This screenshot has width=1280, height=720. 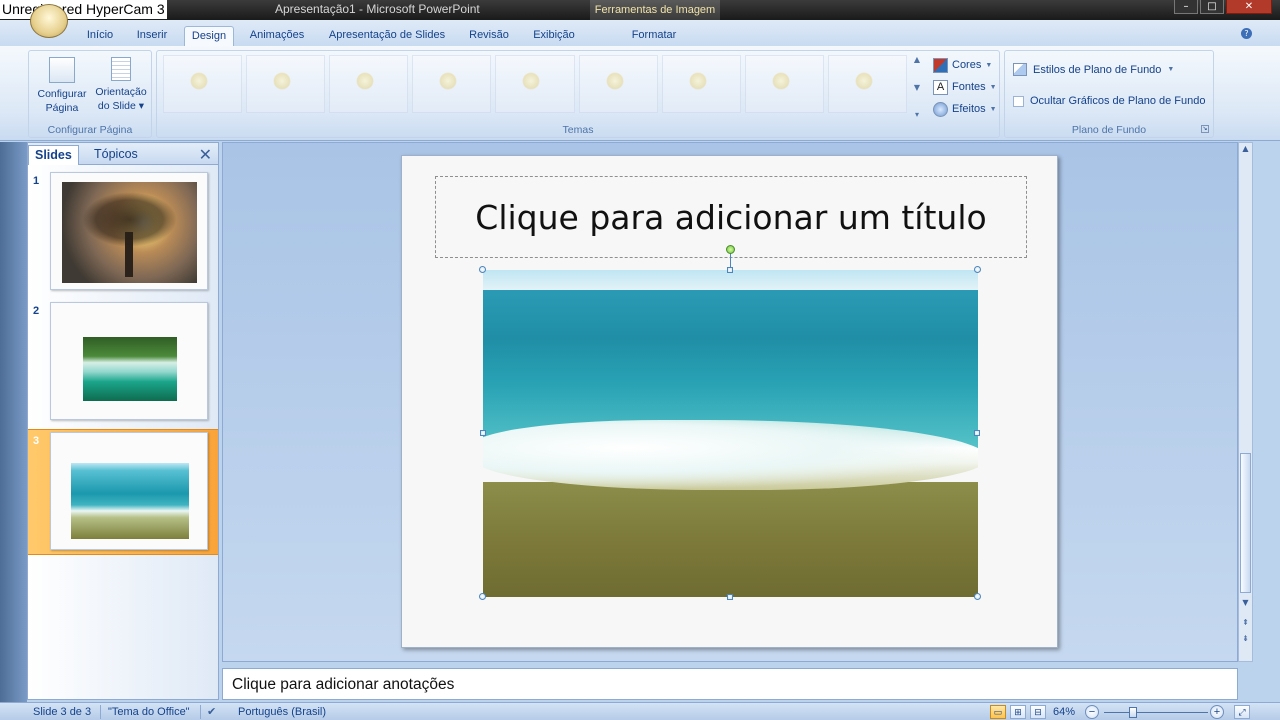 I want to click on tab-inserir: Inserir, so click(x=152, y=36).